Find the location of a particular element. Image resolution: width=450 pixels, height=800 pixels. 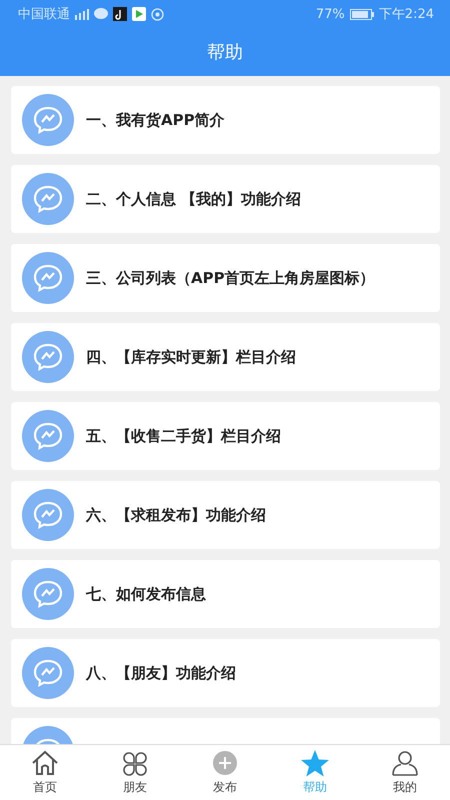

help-item: 三、公司列表（APP首页左上角房屋图标） is located at coordinates (225, 278).